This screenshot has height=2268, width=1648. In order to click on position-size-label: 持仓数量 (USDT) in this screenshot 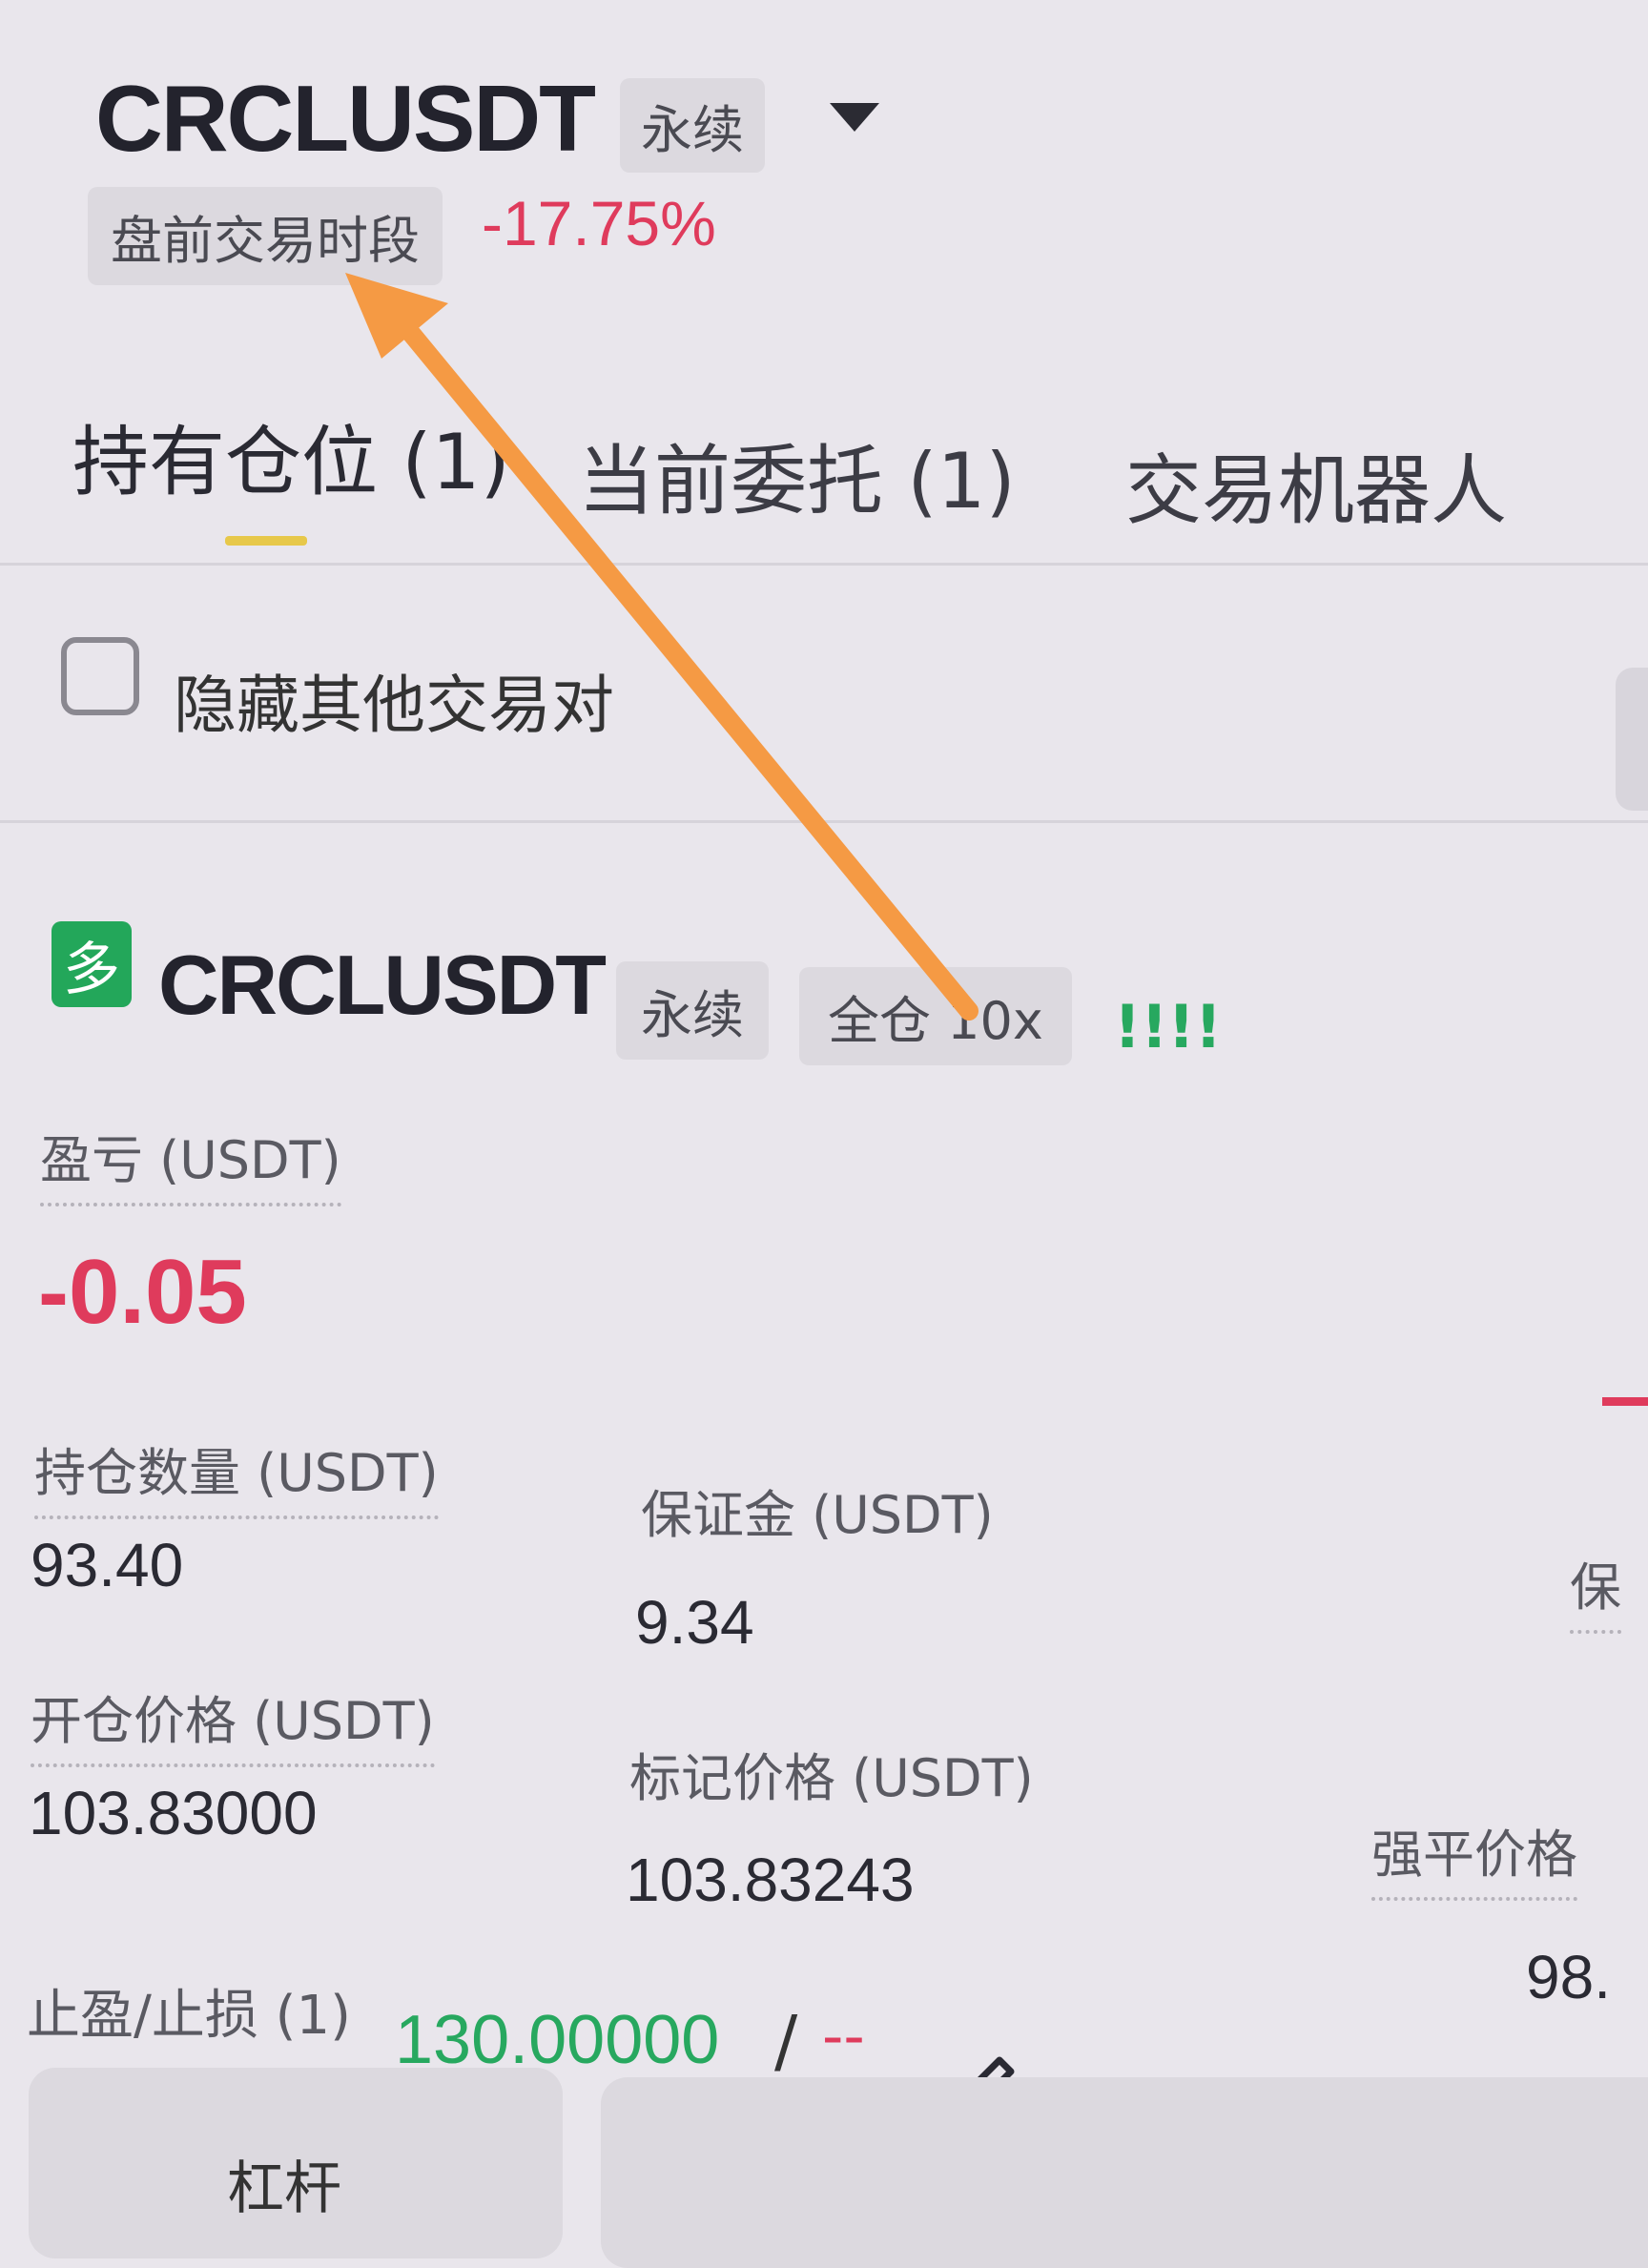, I will do `click(236, 1475)`.